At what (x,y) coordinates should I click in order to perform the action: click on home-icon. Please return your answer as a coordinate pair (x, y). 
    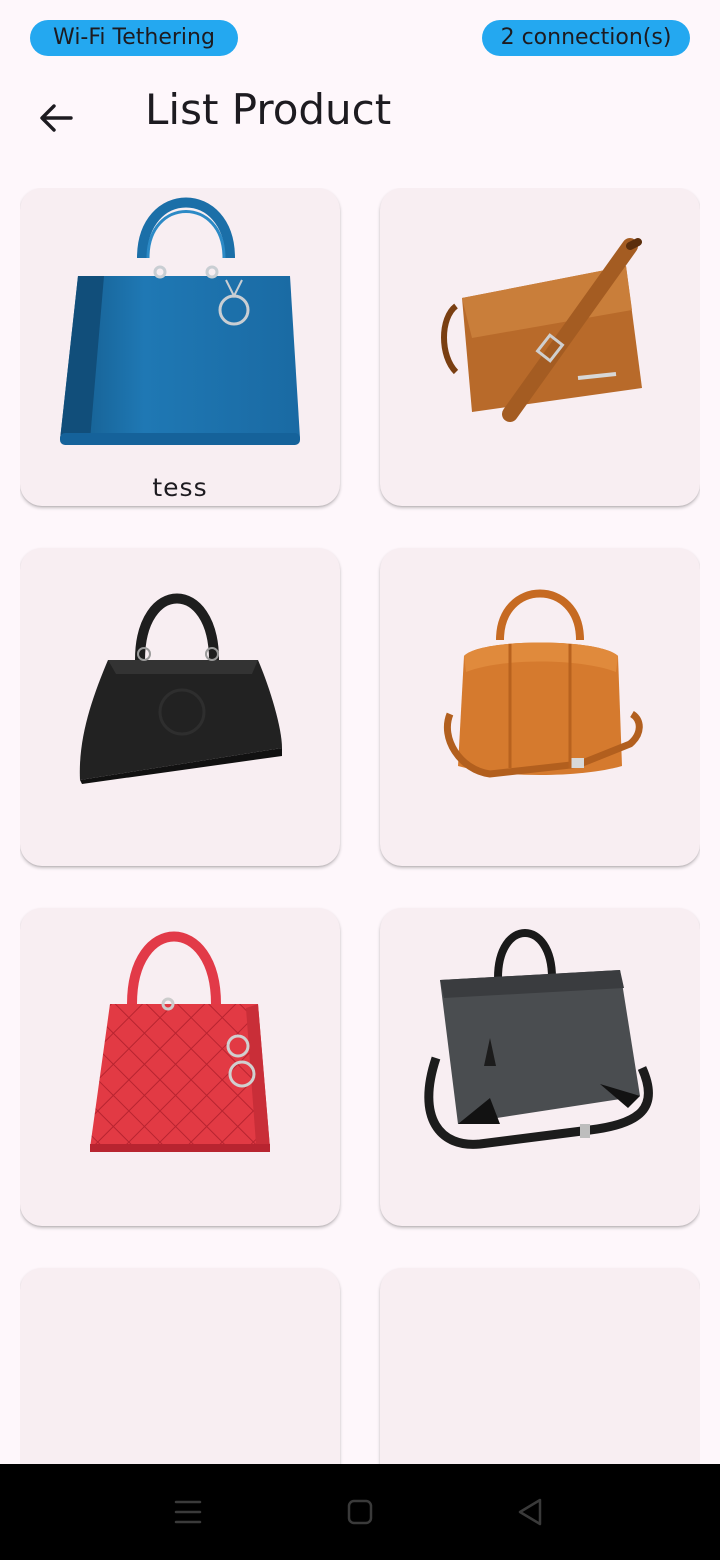
    Looking at the image, I should click on (360, 1512).